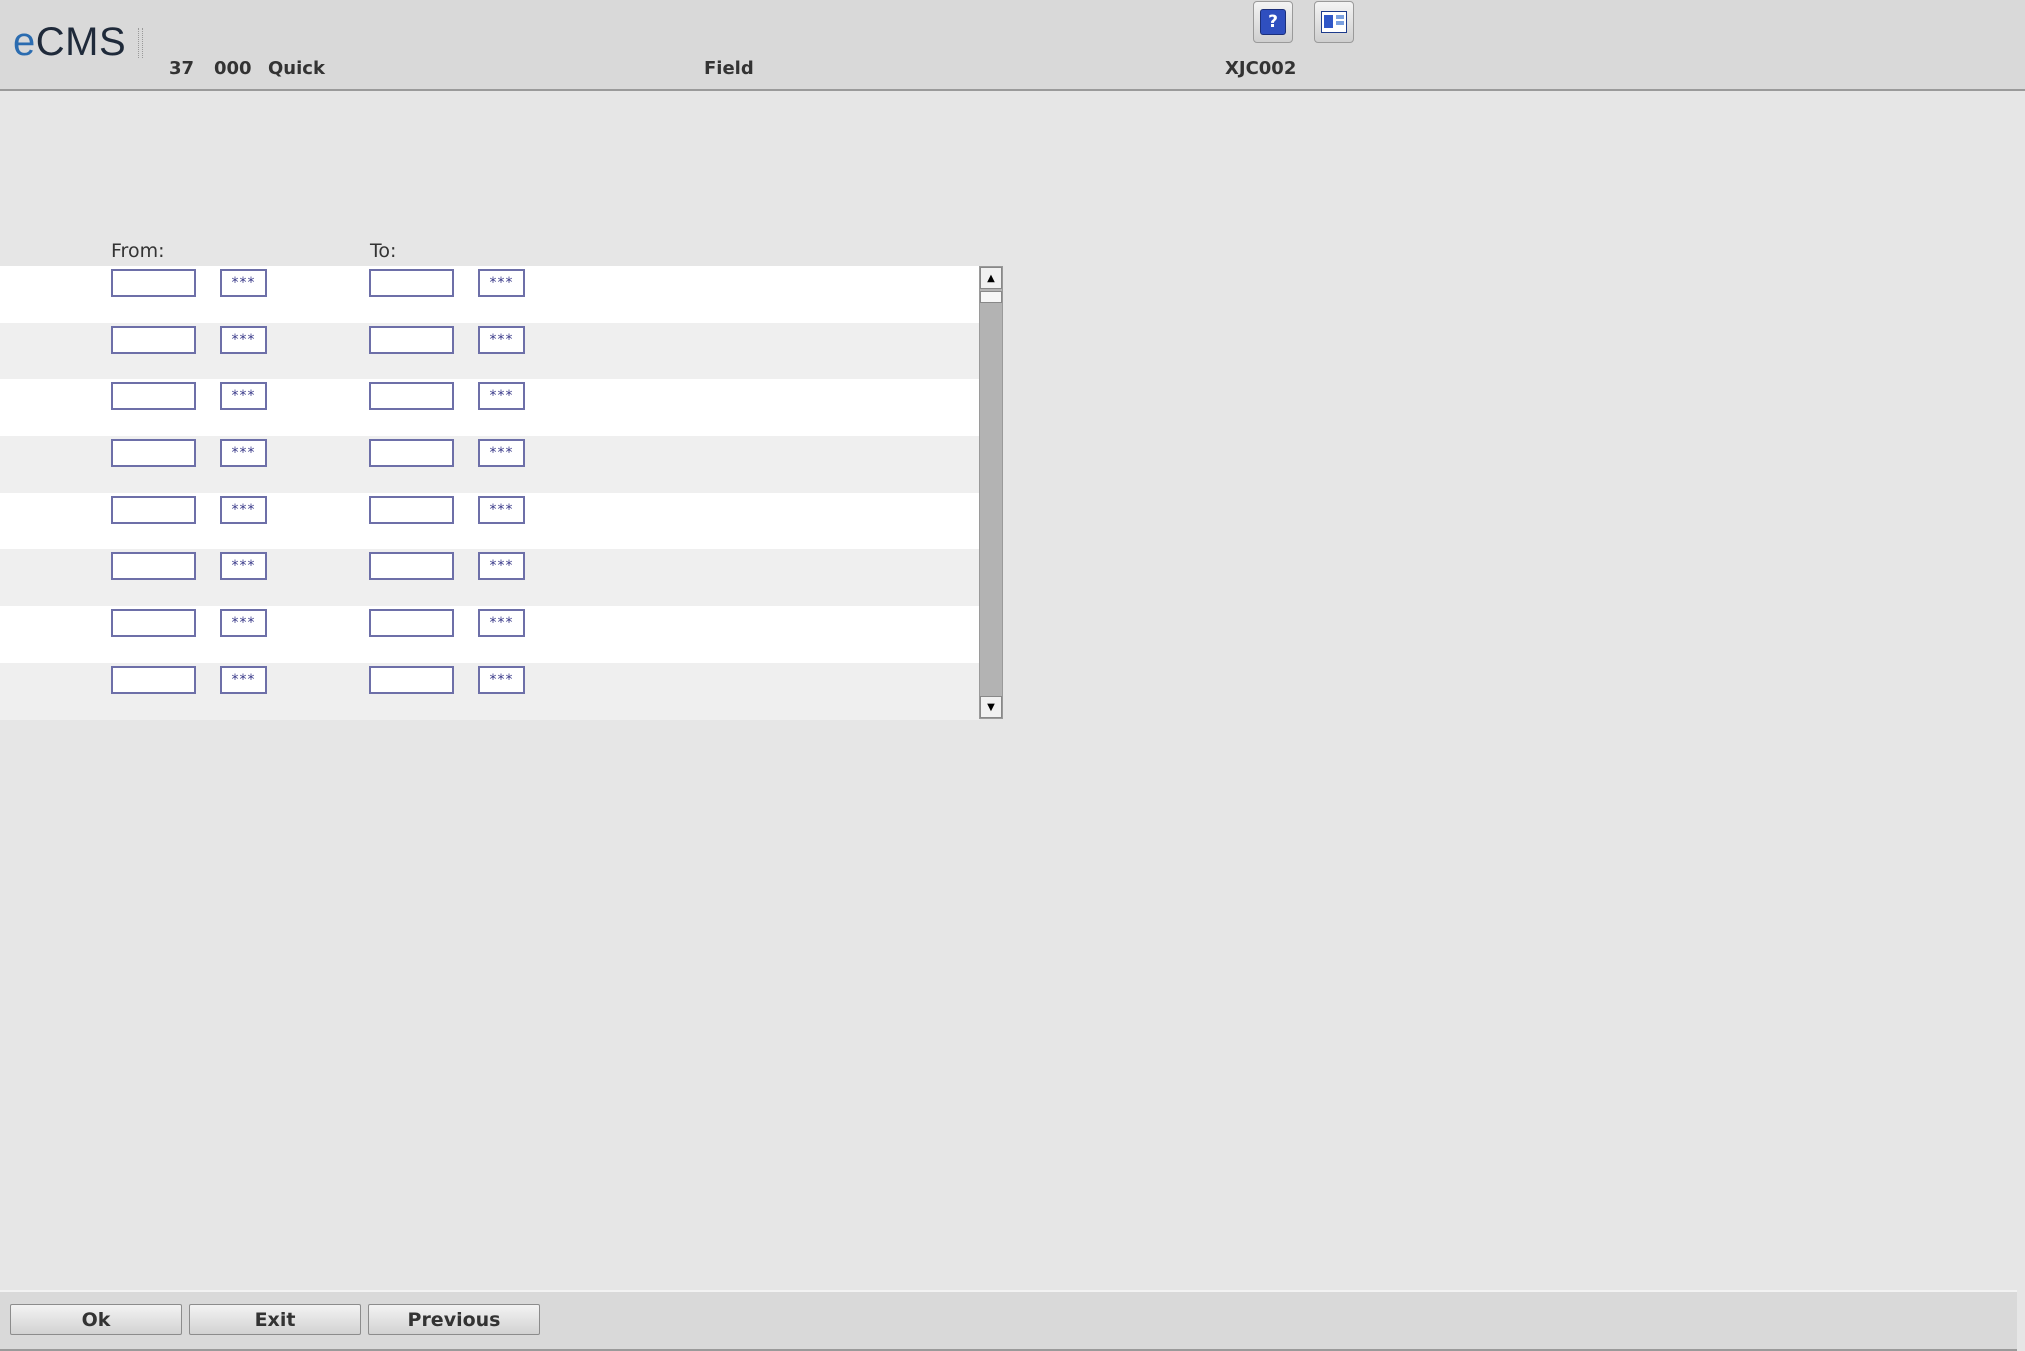 This screenshot has width=2025, height=1351. Describe the element at coordinates (138, 251) in the screenshot. I see `from-label: From:` at that location.